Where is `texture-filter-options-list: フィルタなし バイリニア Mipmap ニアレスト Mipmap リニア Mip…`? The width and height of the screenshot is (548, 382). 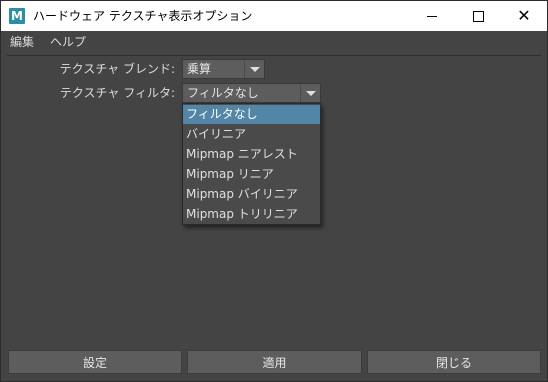
texture-filter-options-list: フィルタなし バイリニア Mipmap ニアレスト Mipmap リニア Mip… is located at coordinates (251, 164).